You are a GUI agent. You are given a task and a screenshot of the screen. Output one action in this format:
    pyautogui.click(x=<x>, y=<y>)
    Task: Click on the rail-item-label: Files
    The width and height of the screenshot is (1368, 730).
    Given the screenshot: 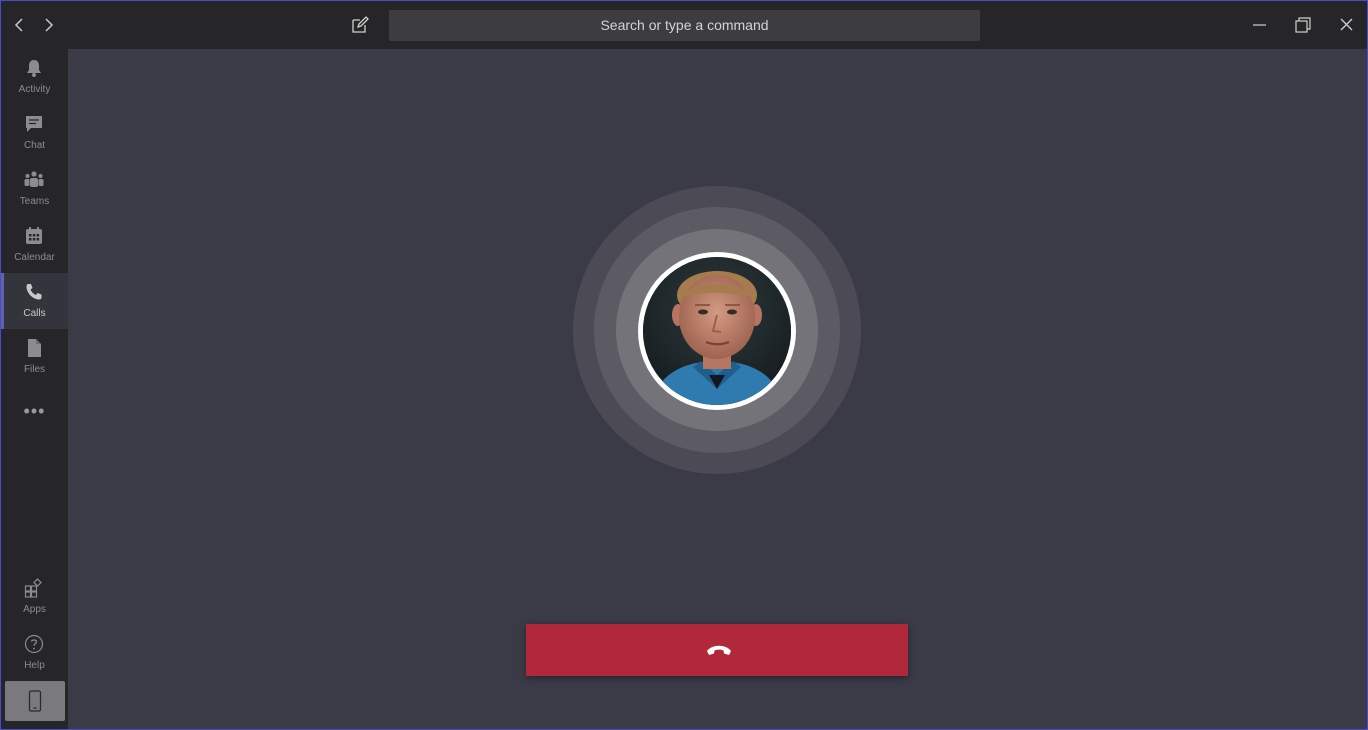 What is the action you would take?
    pyautogui.click(x=34, y=369)
    